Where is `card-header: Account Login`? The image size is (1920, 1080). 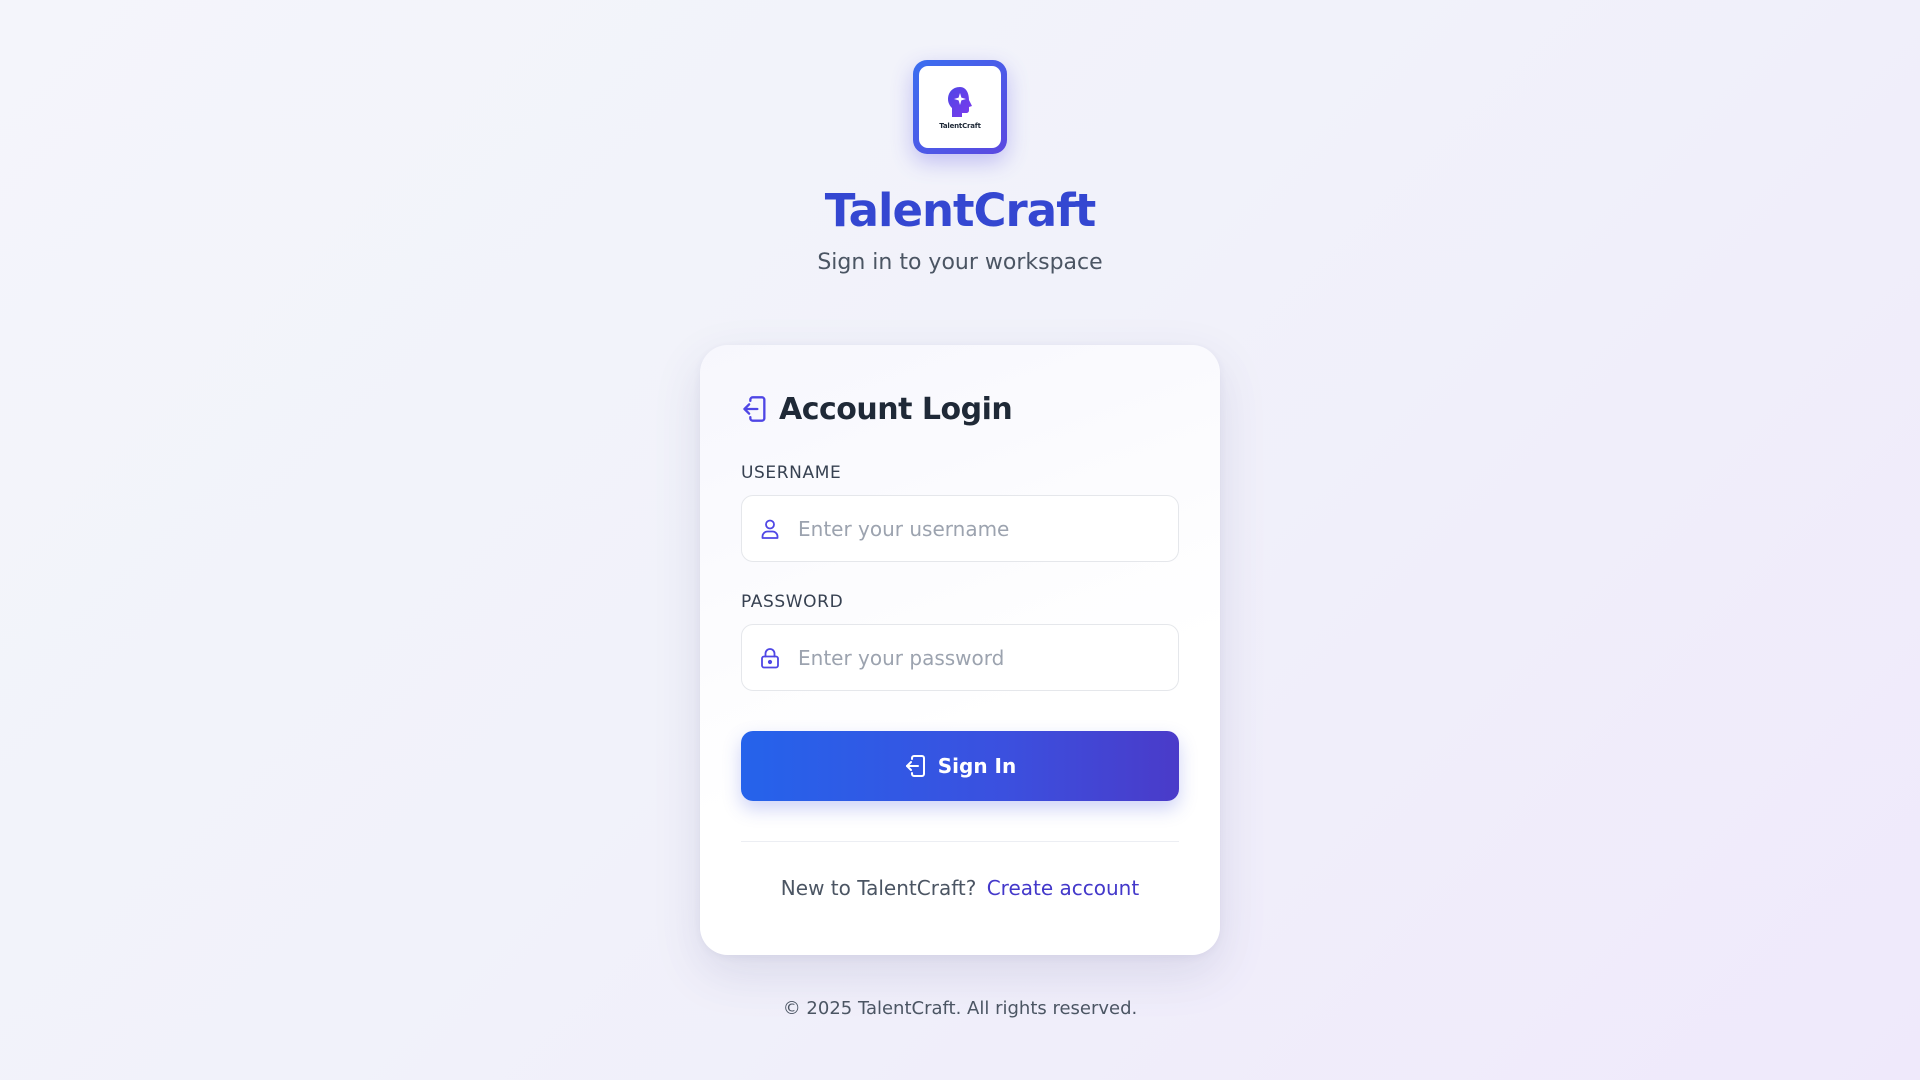
card-header: Account Login is located at coordinates (960, 409).